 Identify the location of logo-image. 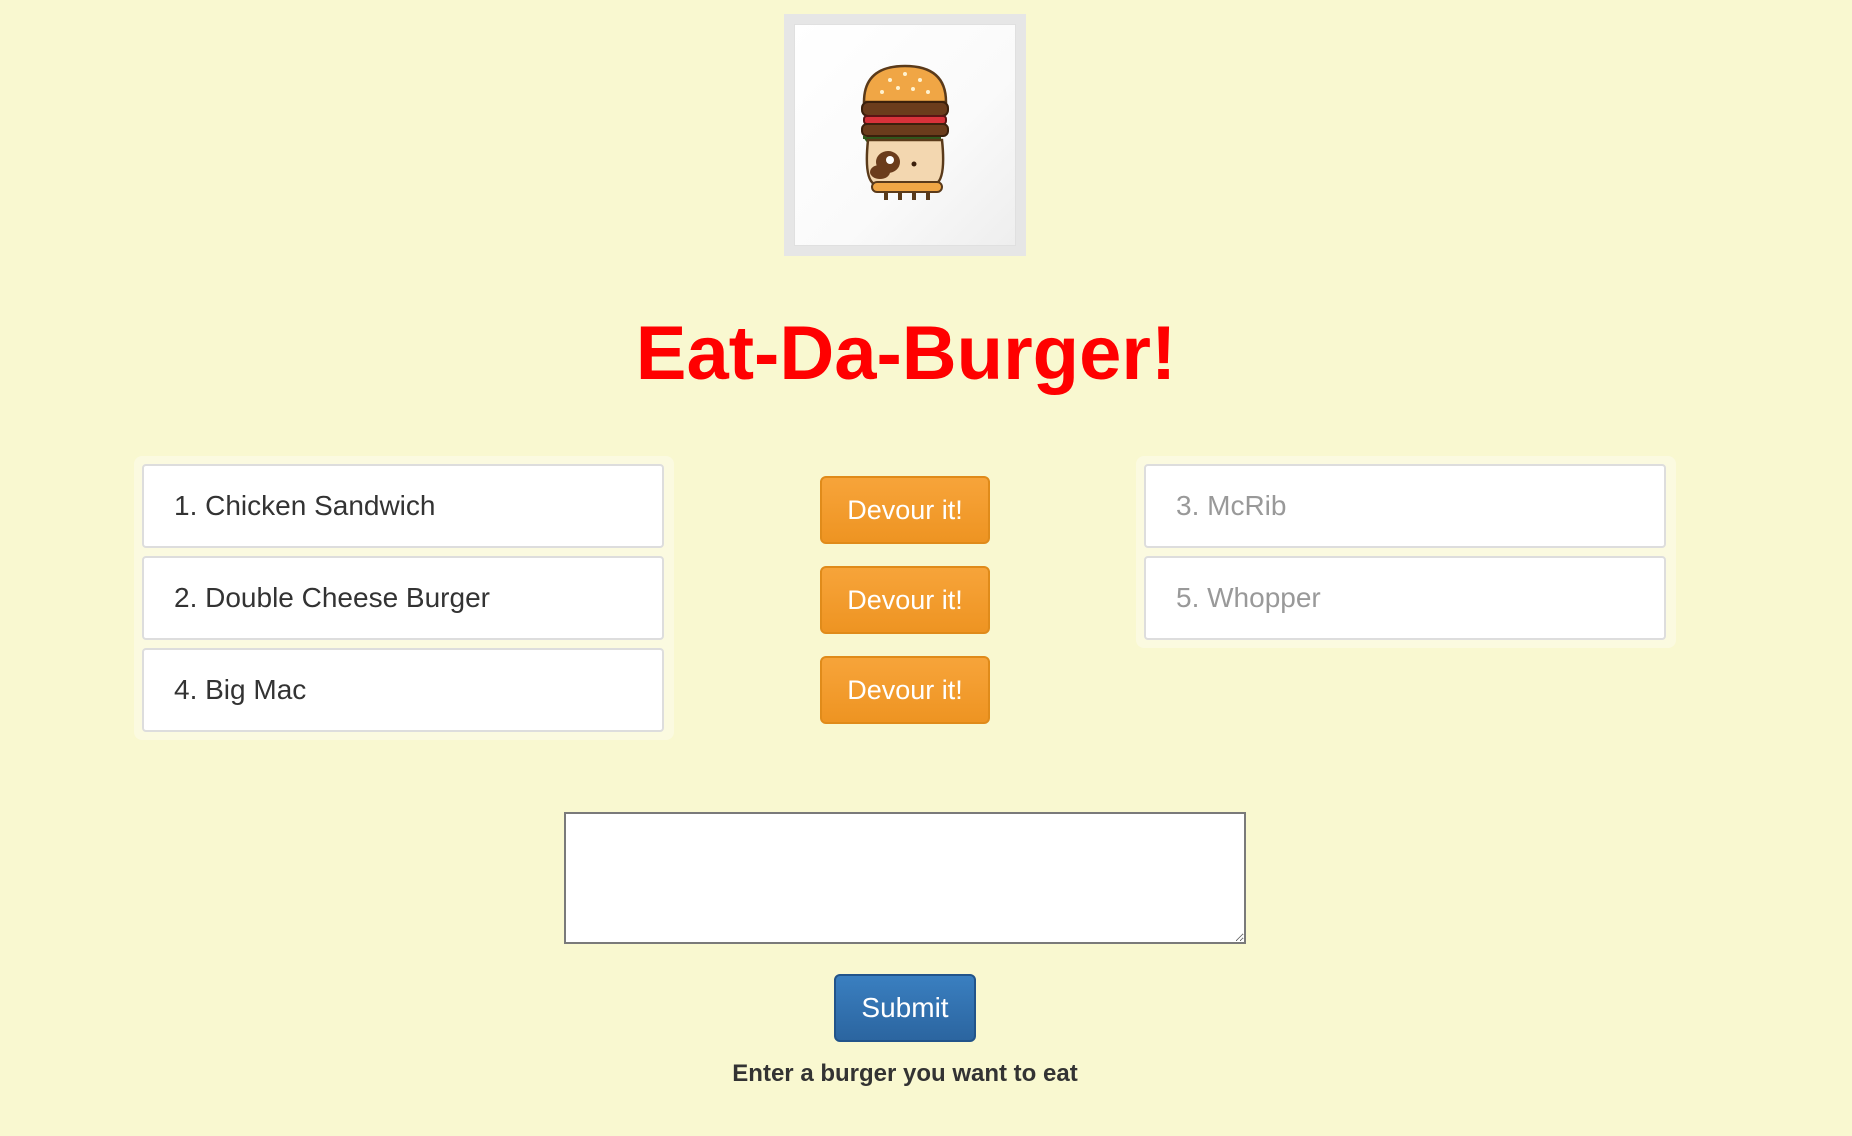
(905, 135).